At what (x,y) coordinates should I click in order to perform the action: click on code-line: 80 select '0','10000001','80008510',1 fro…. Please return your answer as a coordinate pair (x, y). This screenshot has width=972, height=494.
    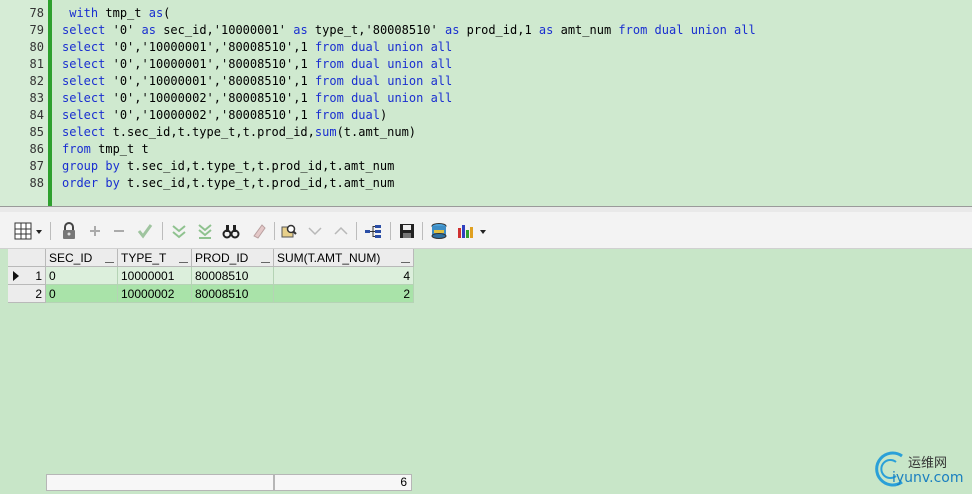
    Looking at the image, I should click on (486, 47).